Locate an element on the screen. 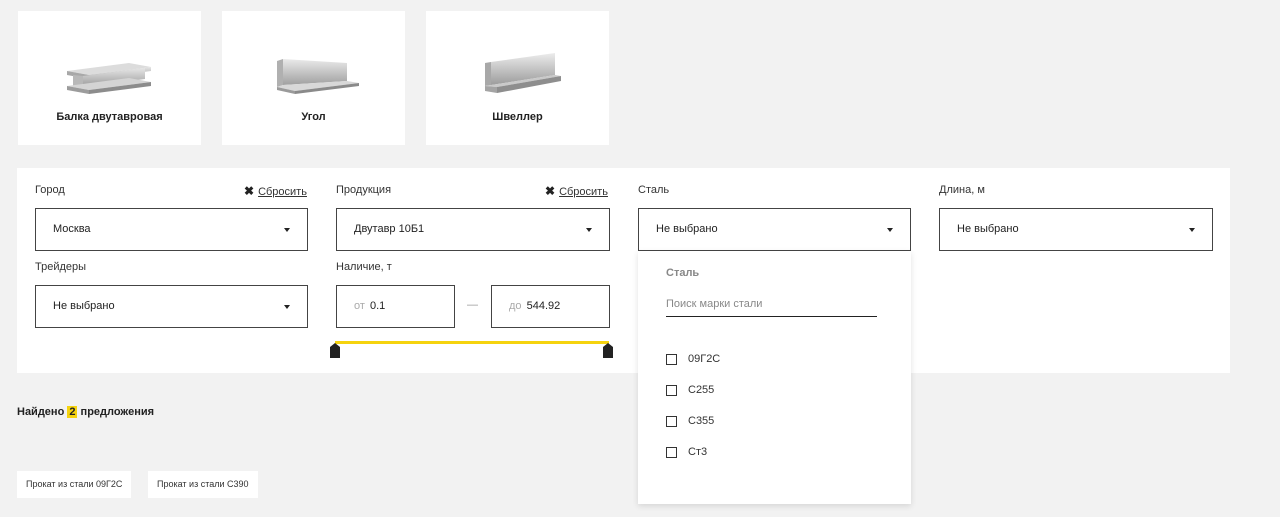 The width and height of the screenshot is (1280, 517). product-reset-button: ✖ Сбросить is located at coordinates (576, 191).